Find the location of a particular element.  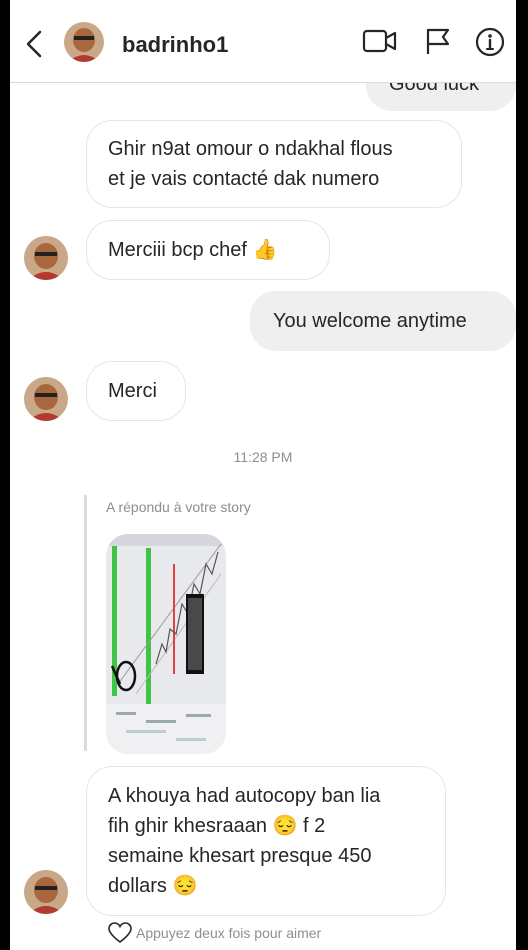

report-button is located at coordinates (438, 43).